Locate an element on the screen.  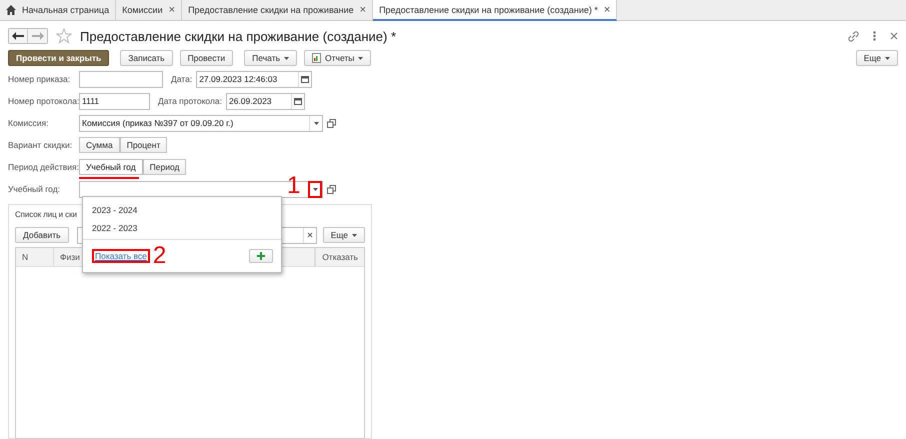
column-header: Отказать is located at coordinates (339, 257).